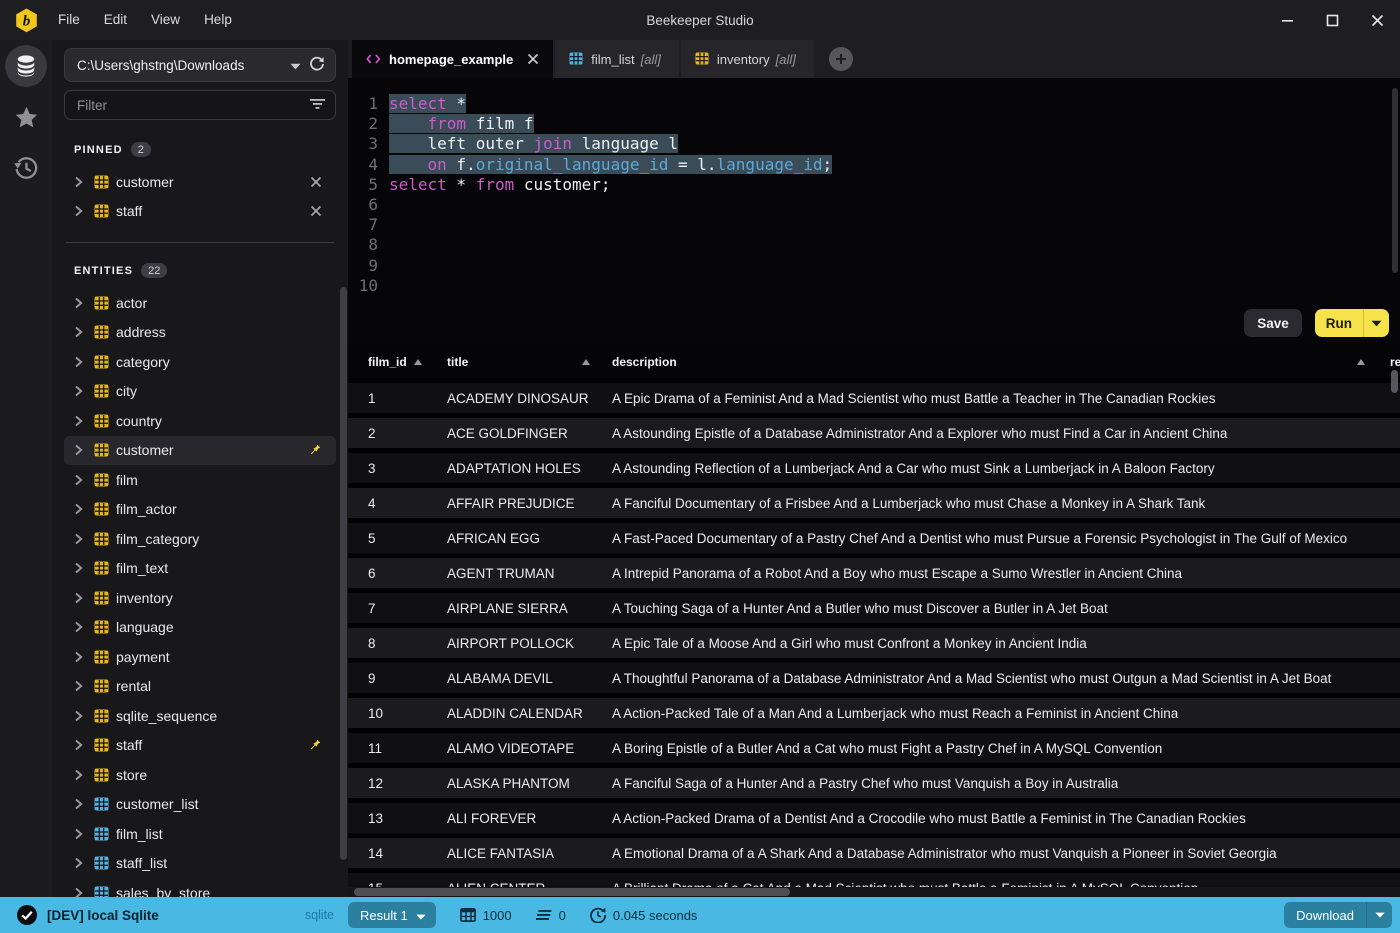  Describe the element at coordinates (1395, 180) in the screenshot. I see `editor-scrollbar` at that location.